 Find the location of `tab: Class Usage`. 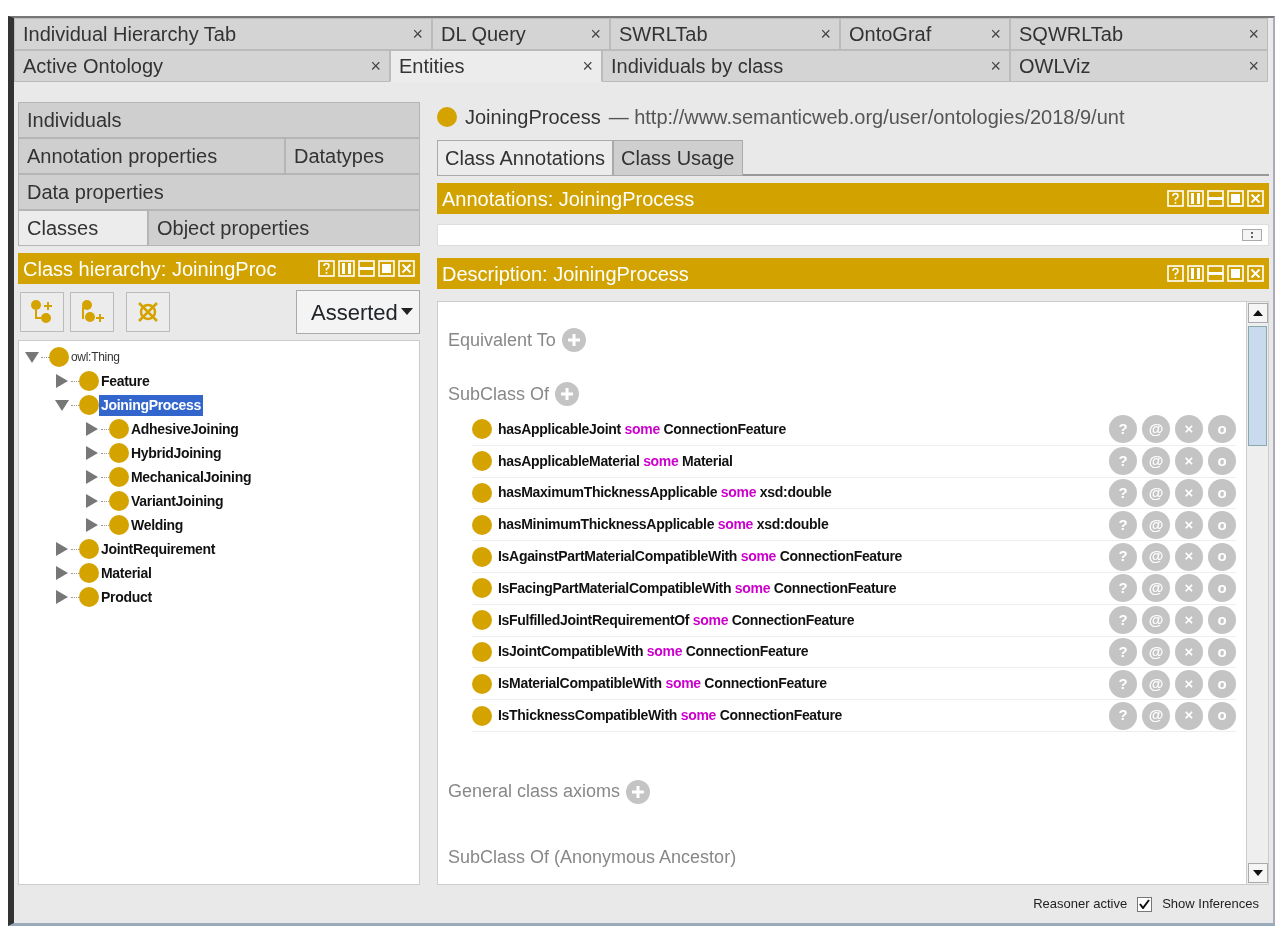

tab: Class Usage is located at coordinates (678, 158).